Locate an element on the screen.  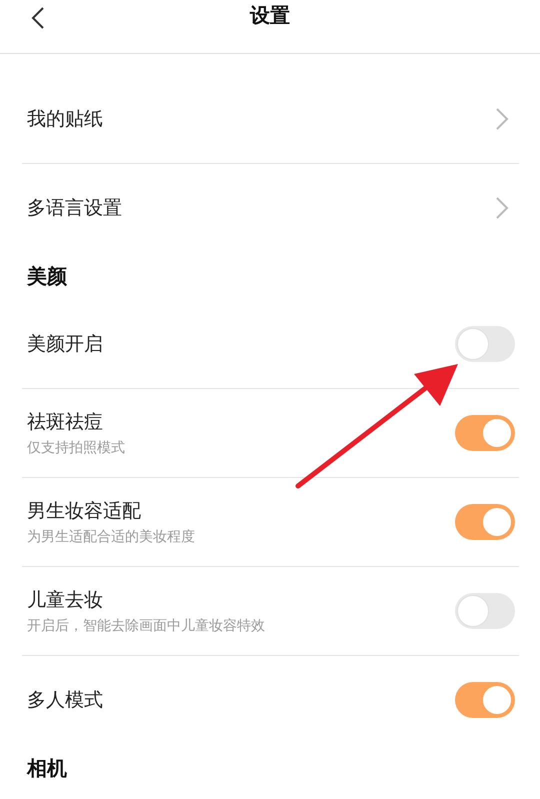
setting-description: 开启后，智能去除画面中儿童妆容特效 is located at coordinates (146, 626).